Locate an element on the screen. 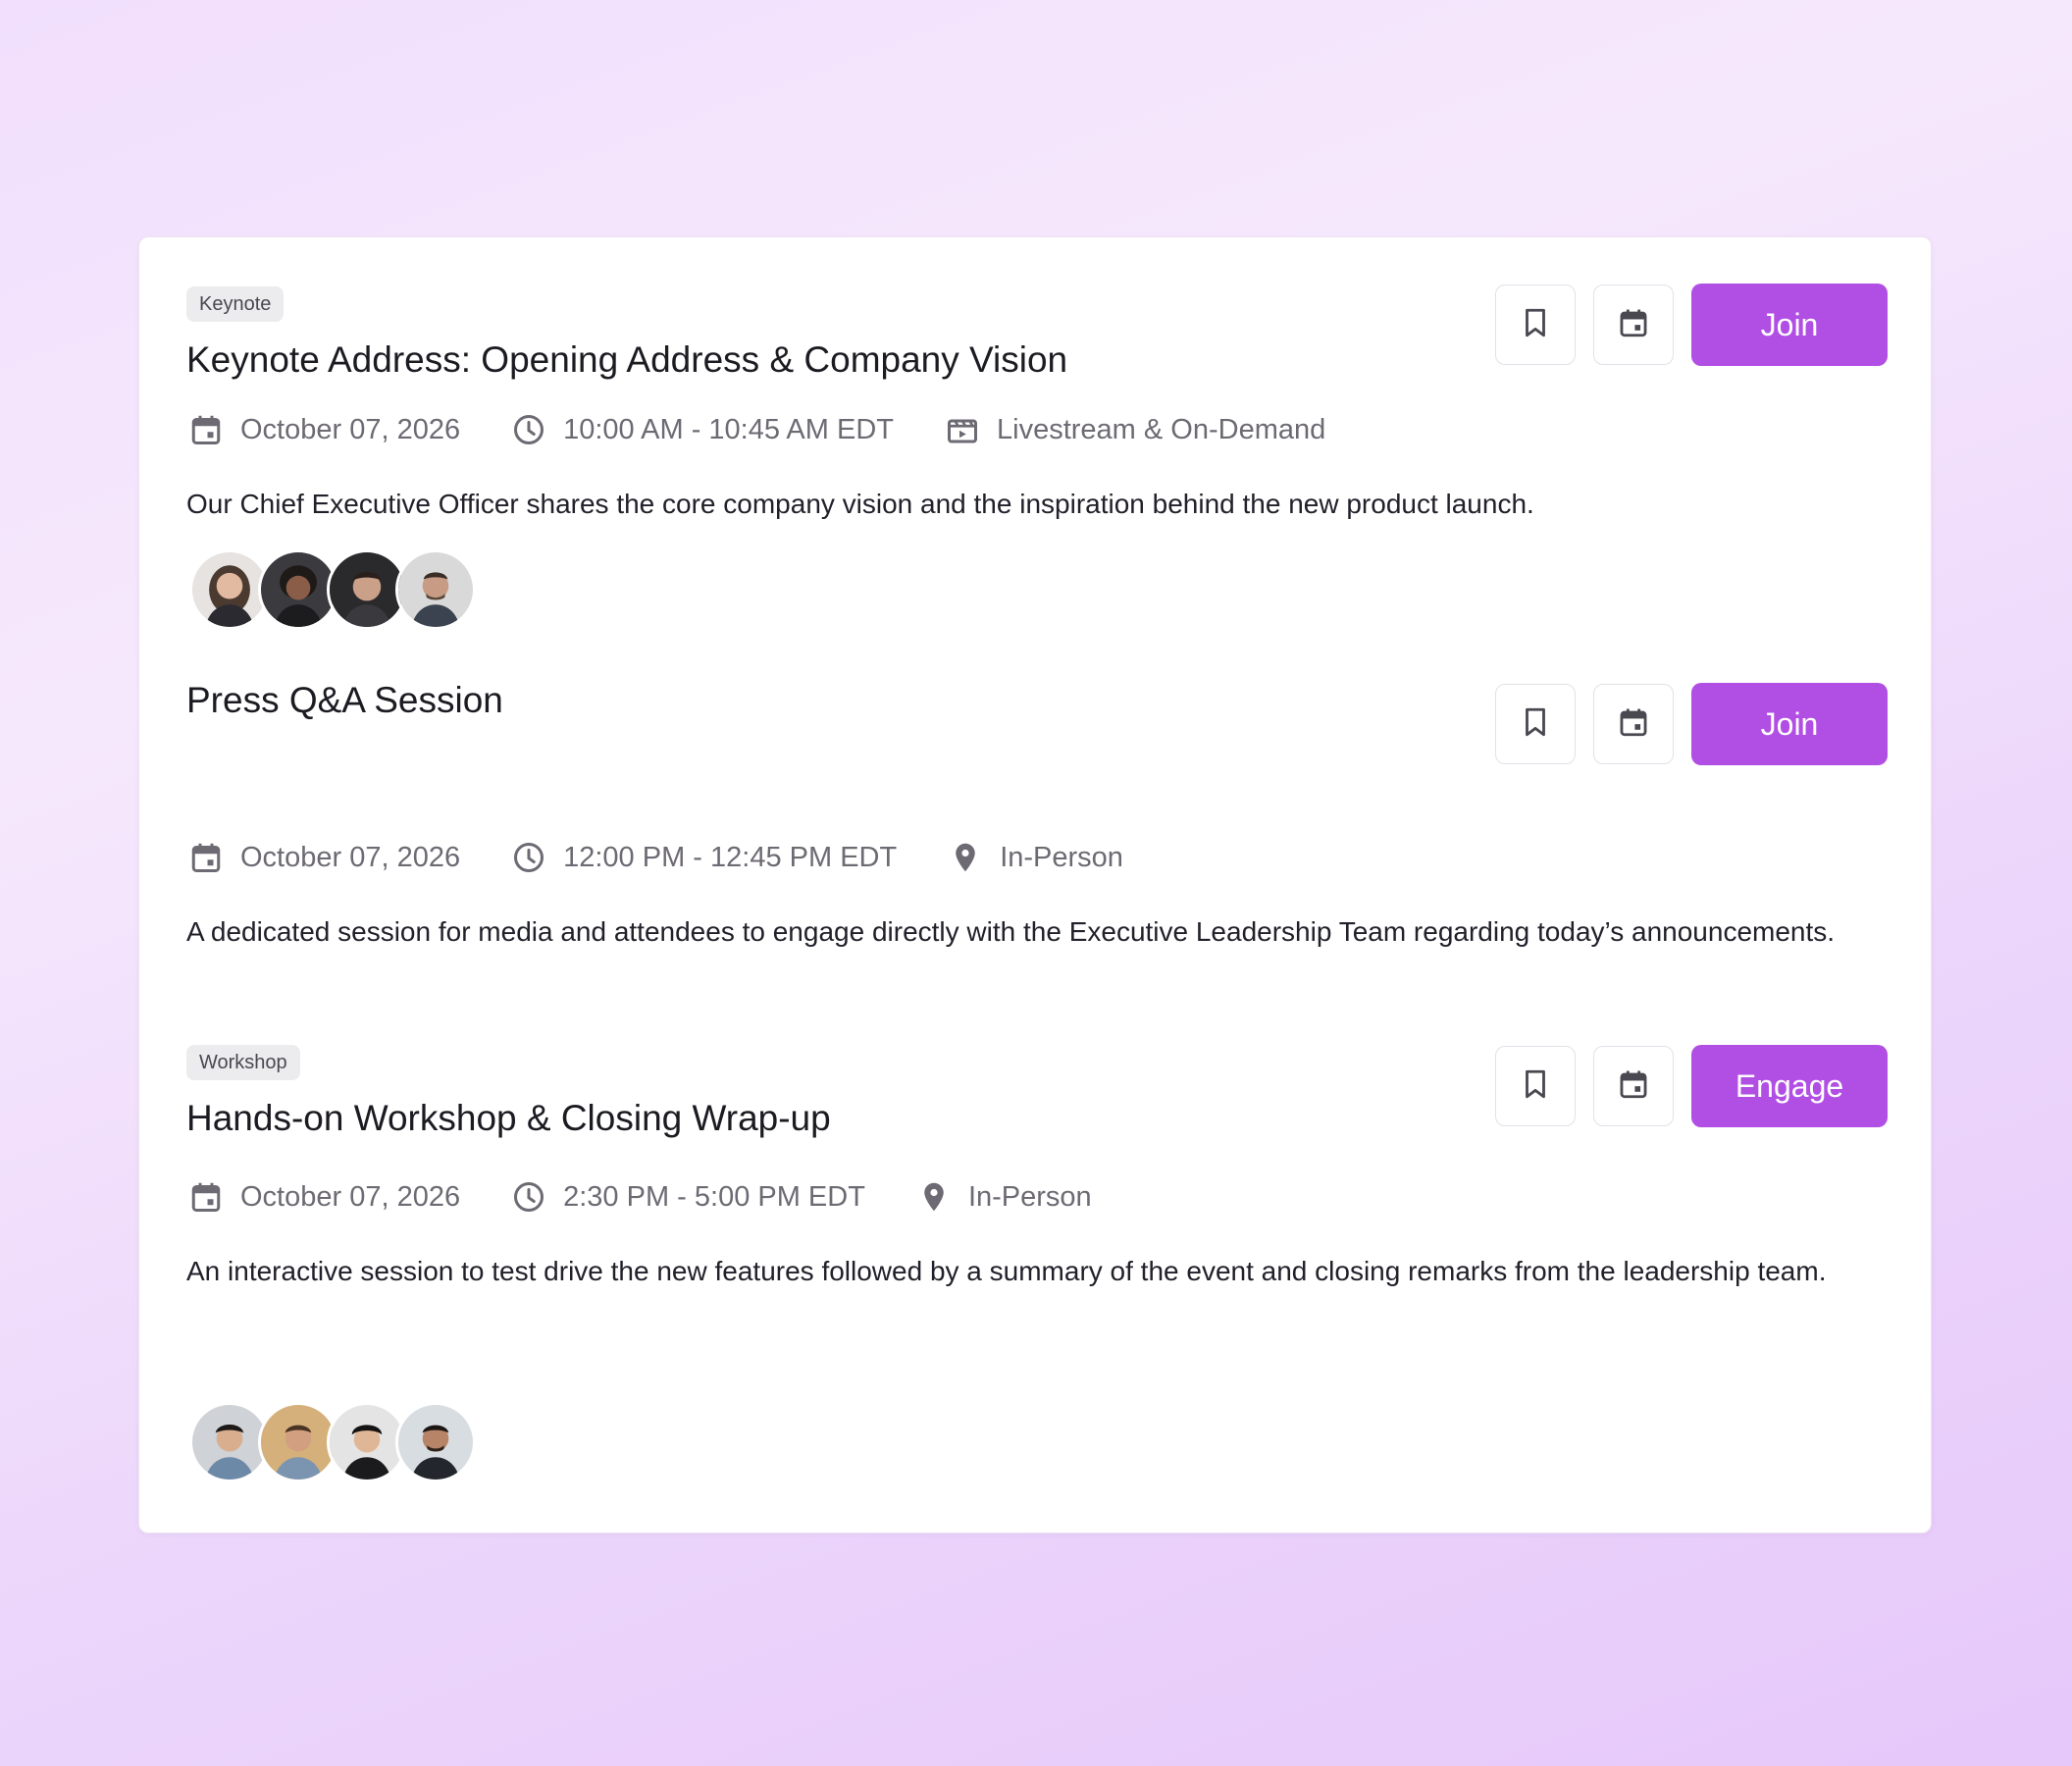 The height and width of the screenshot is (1766, 2072). session-time-text: 10:00 AM - 10:45 AM EDT is located at coordinates (728, 429).